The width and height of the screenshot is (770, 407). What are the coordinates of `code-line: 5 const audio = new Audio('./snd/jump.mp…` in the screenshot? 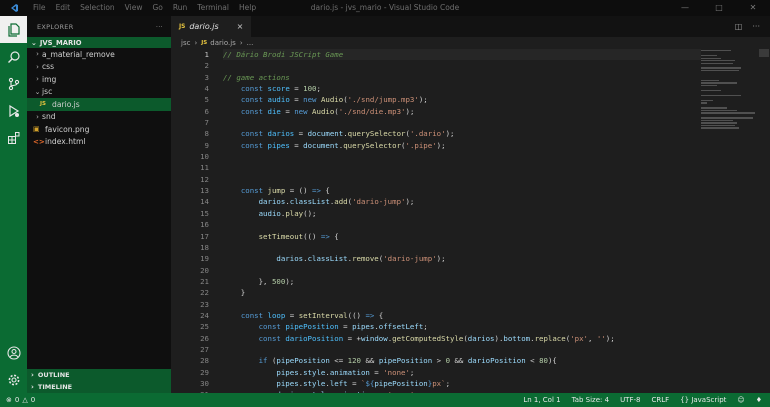 It's located at (436, 99).